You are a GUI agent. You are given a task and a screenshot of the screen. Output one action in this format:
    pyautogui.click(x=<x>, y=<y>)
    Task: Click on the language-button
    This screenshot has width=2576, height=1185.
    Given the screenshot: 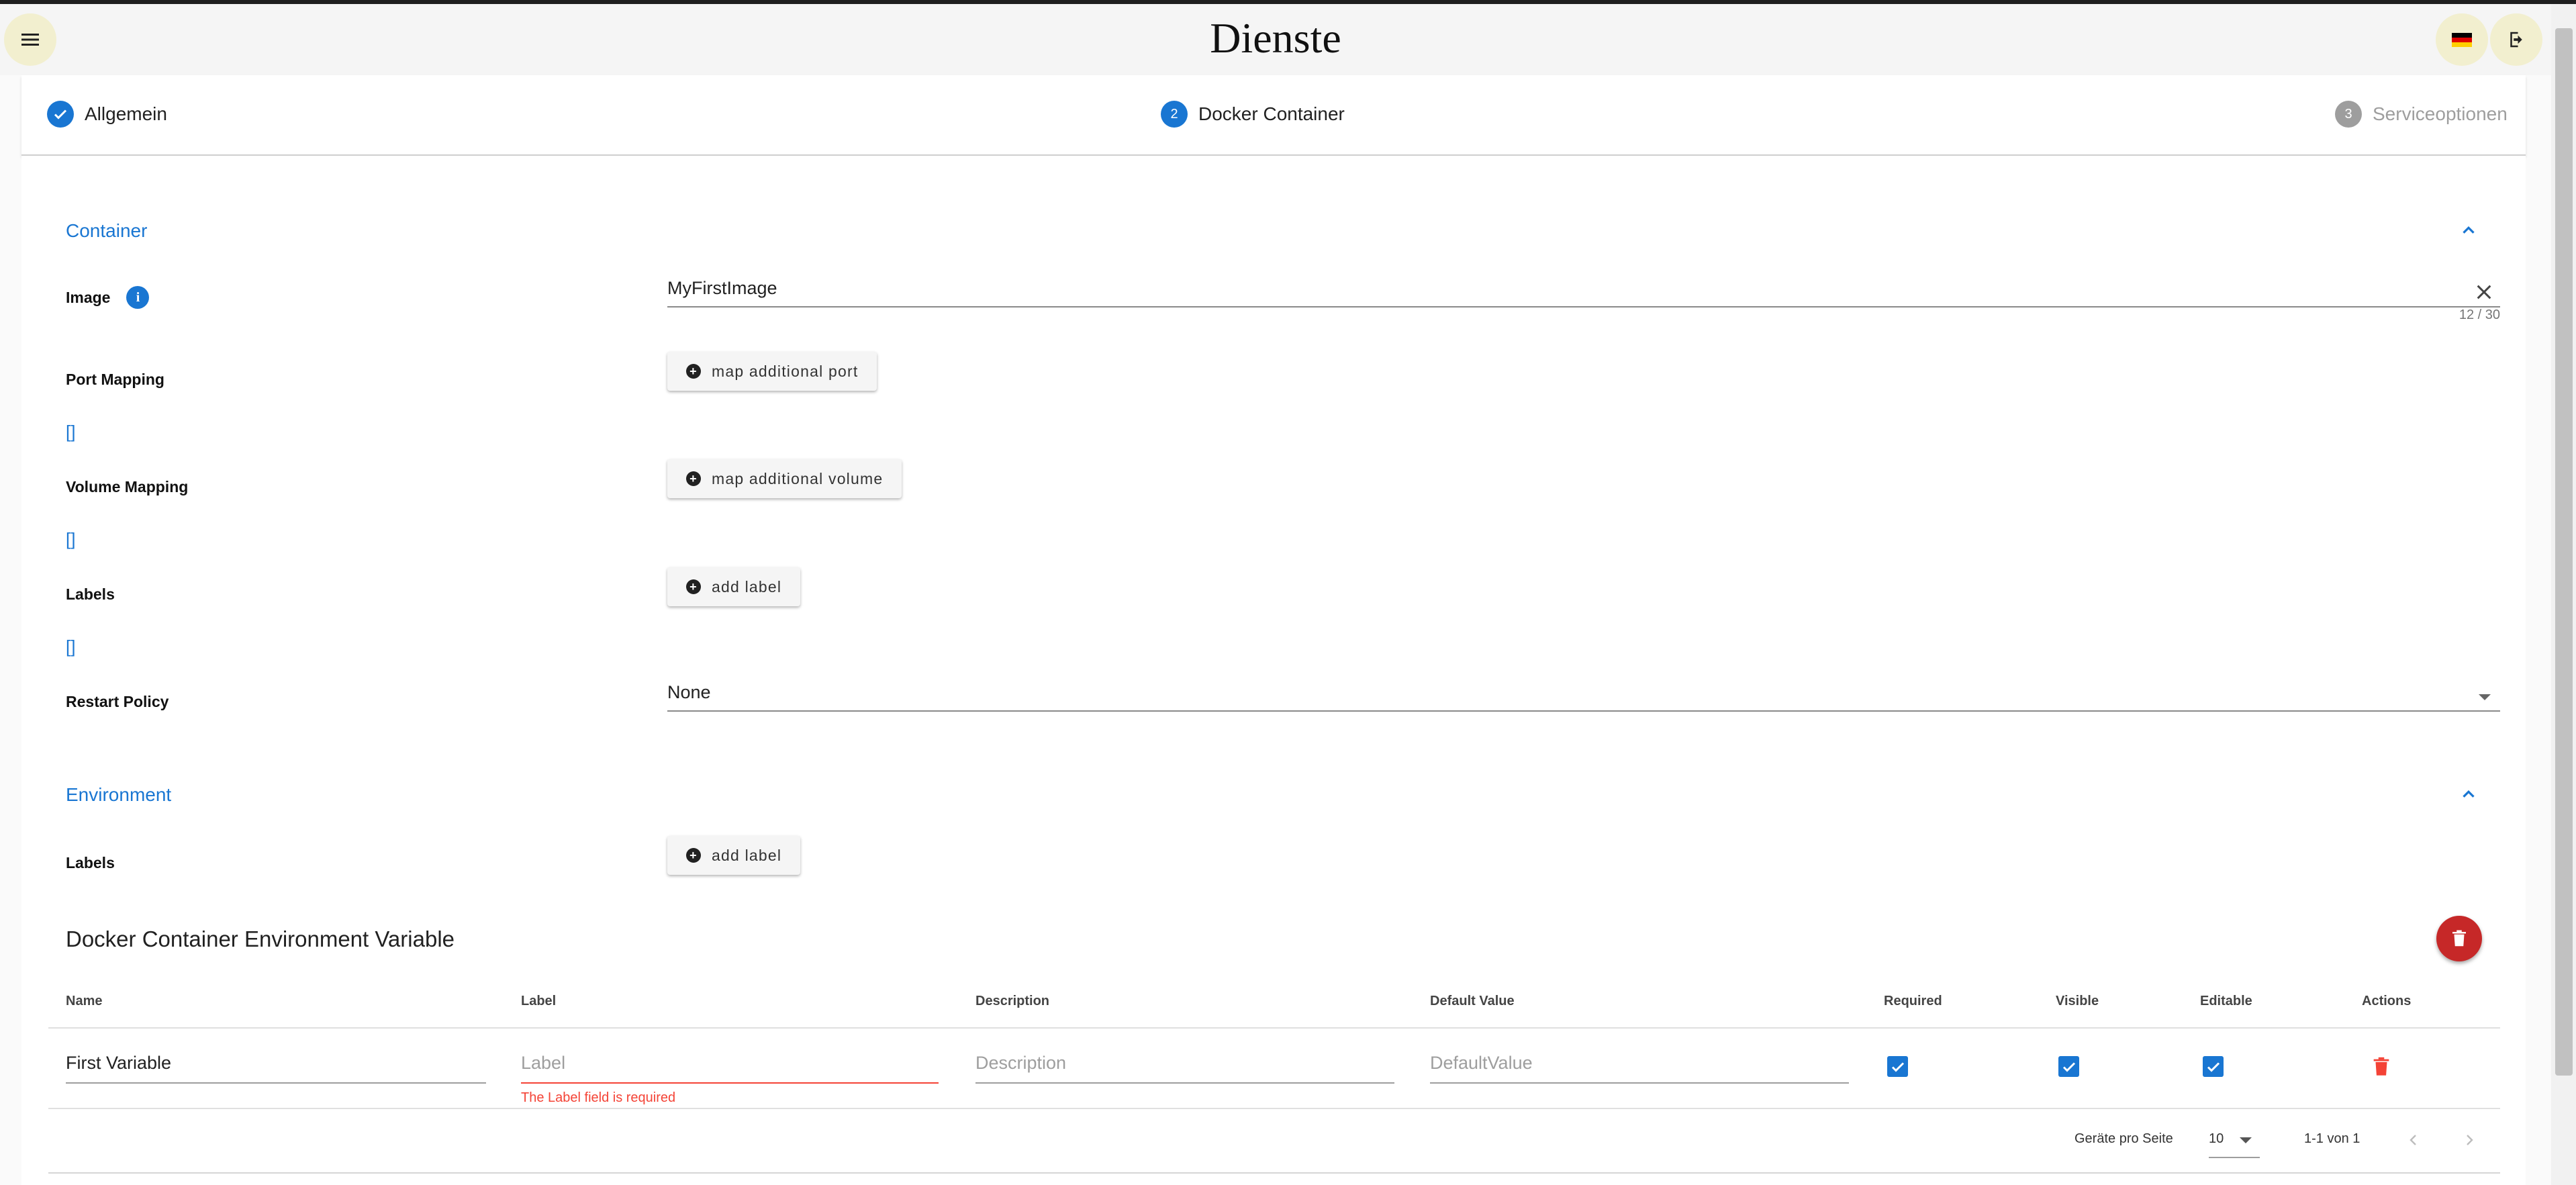 What is the action you would take?
    pyautogui.click(x=2462, y=39)
    